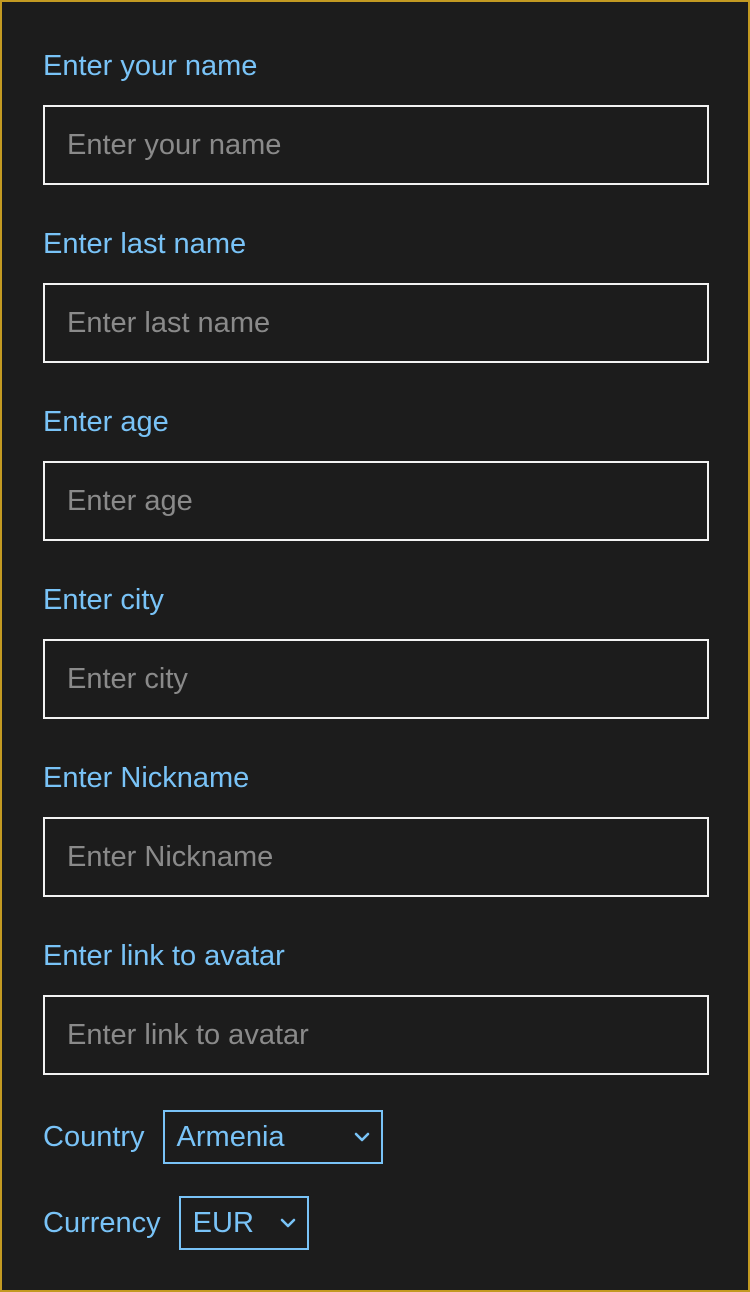 The height and width of the screenshot is (1292, 750). Describe the element at coordinates (164, 956) in the screenshot. I see `avatar-link-label: Enter link to avatar` at that location.